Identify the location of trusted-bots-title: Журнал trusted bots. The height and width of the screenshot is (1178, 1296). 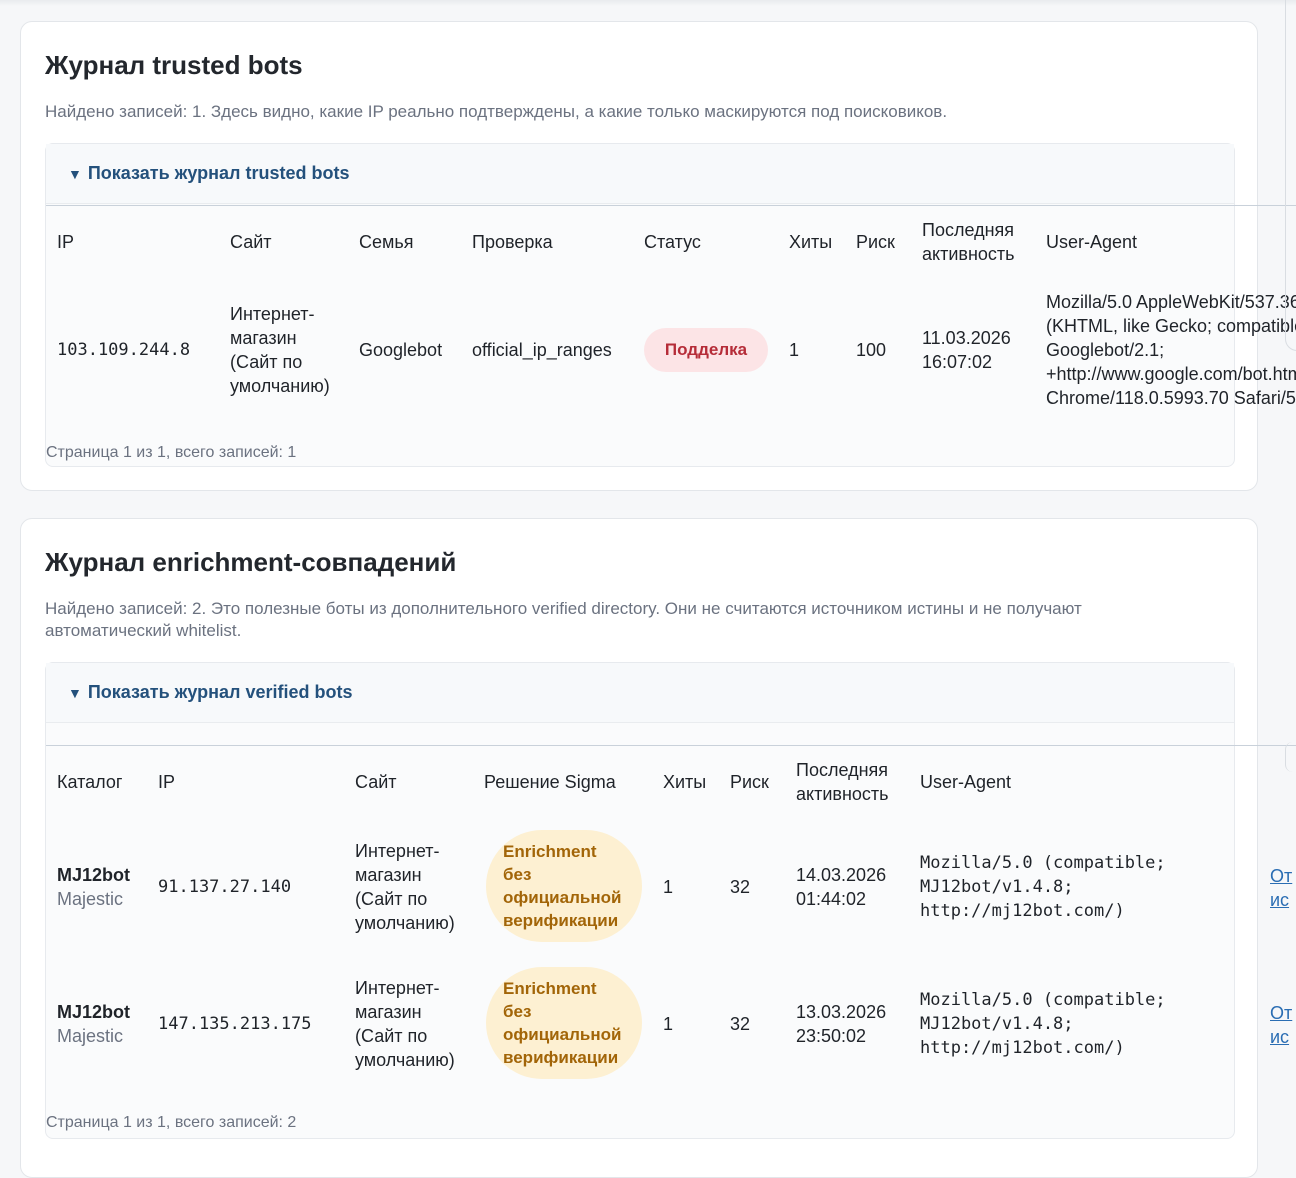
(174, 65).